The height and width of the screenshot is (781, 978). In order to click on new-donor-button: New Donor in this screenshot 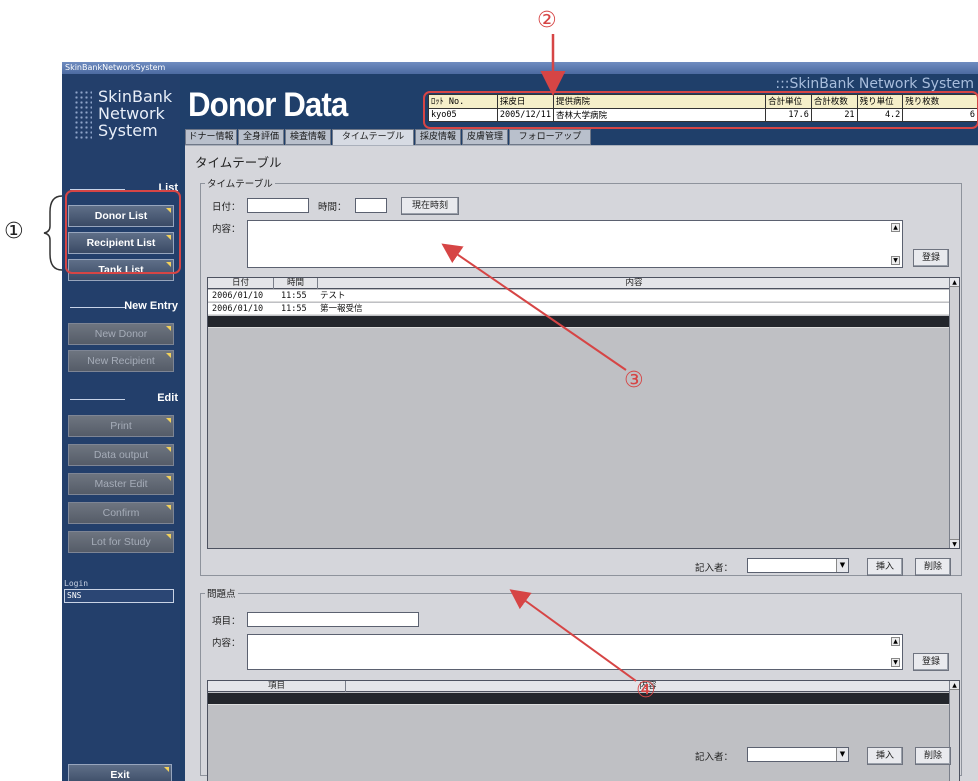, I will do `click(121, 334)`.